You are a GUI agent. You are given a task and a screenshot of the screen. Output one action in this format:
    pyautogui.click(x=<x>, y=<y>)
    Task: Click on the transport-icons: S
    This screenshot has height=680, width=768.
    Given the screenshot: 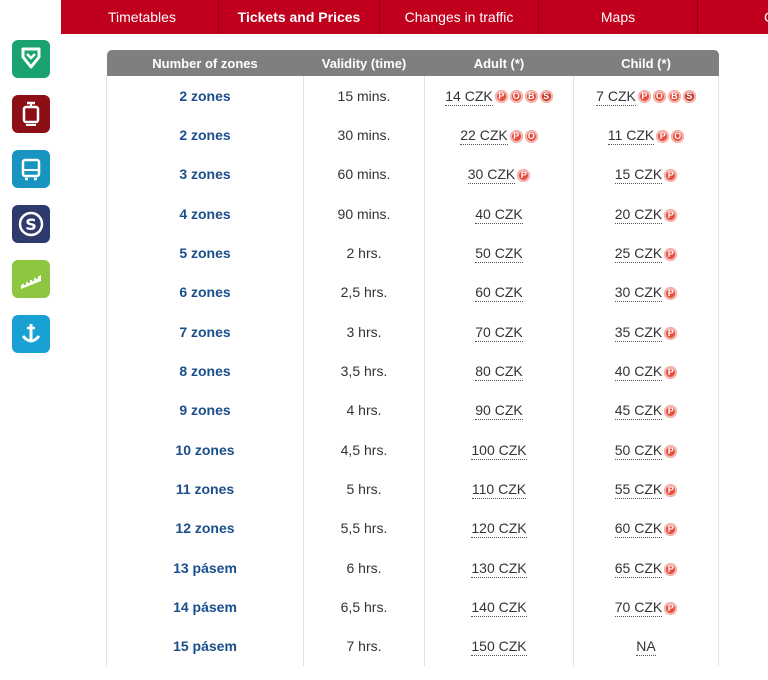 What is the action you would take?
    pyautogui.click(x=32, y=205)
    